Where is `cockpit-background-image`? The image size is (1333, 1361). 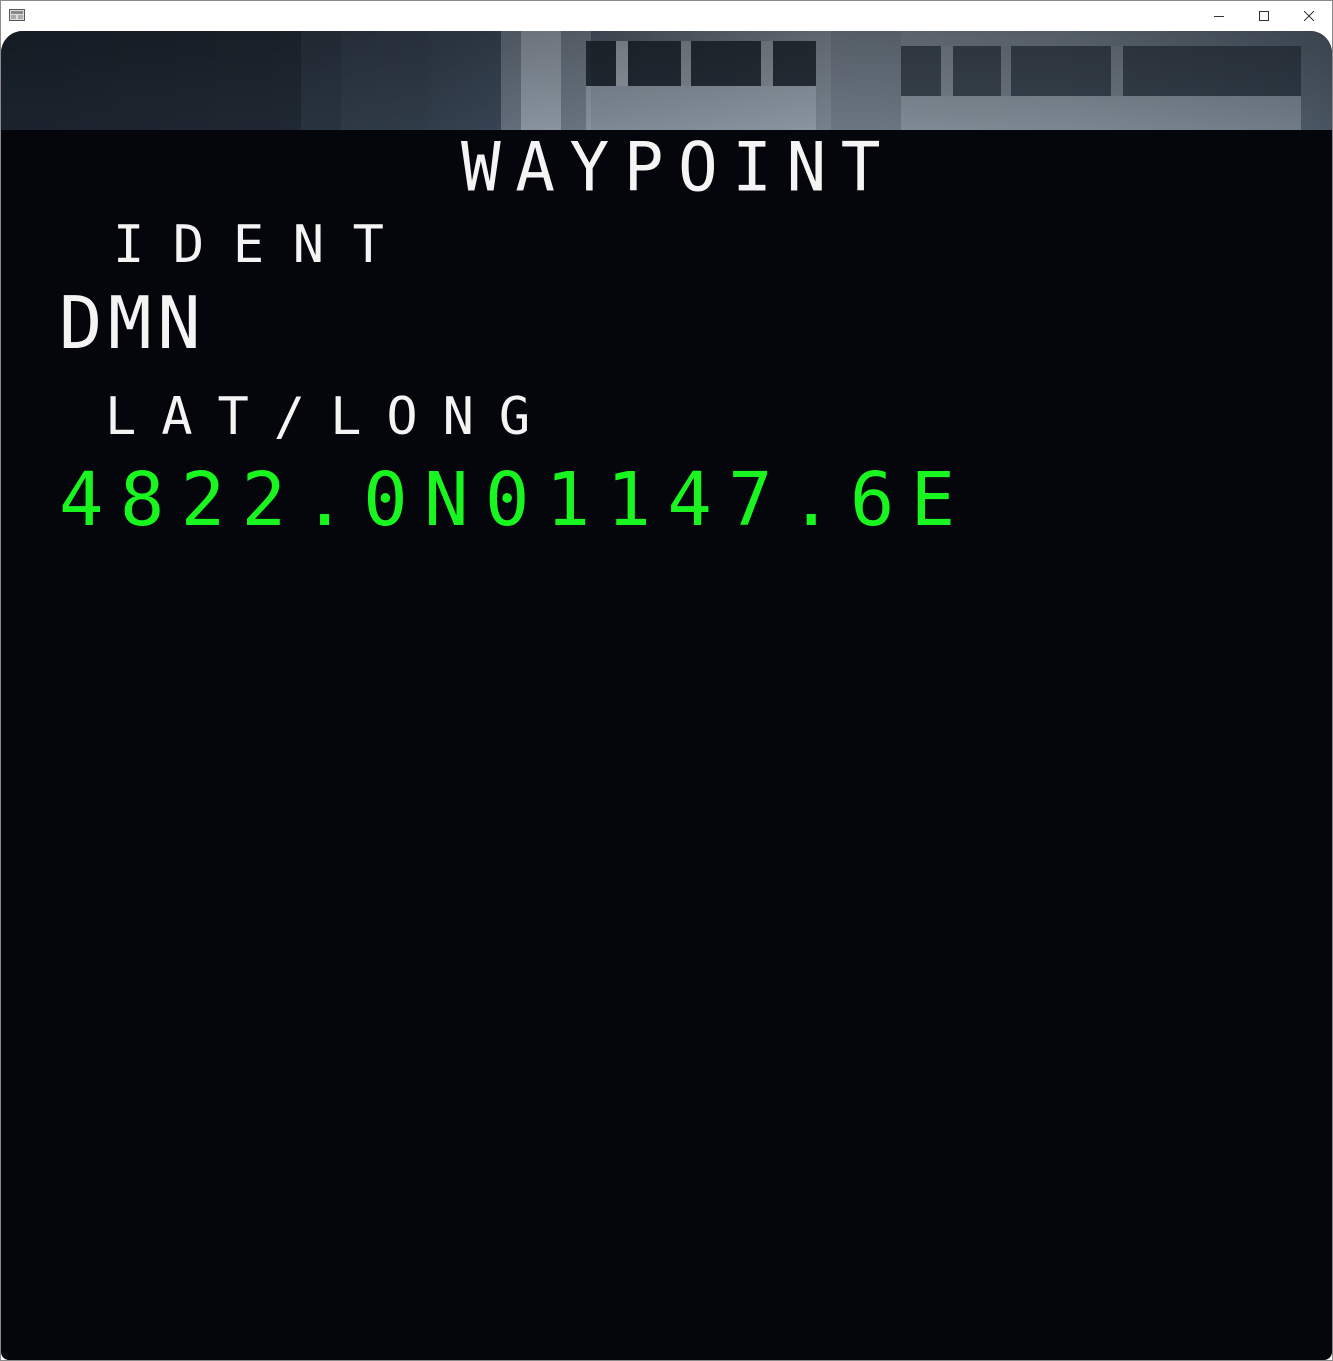
cockpit-background-image is located at coordinates (666, 80).